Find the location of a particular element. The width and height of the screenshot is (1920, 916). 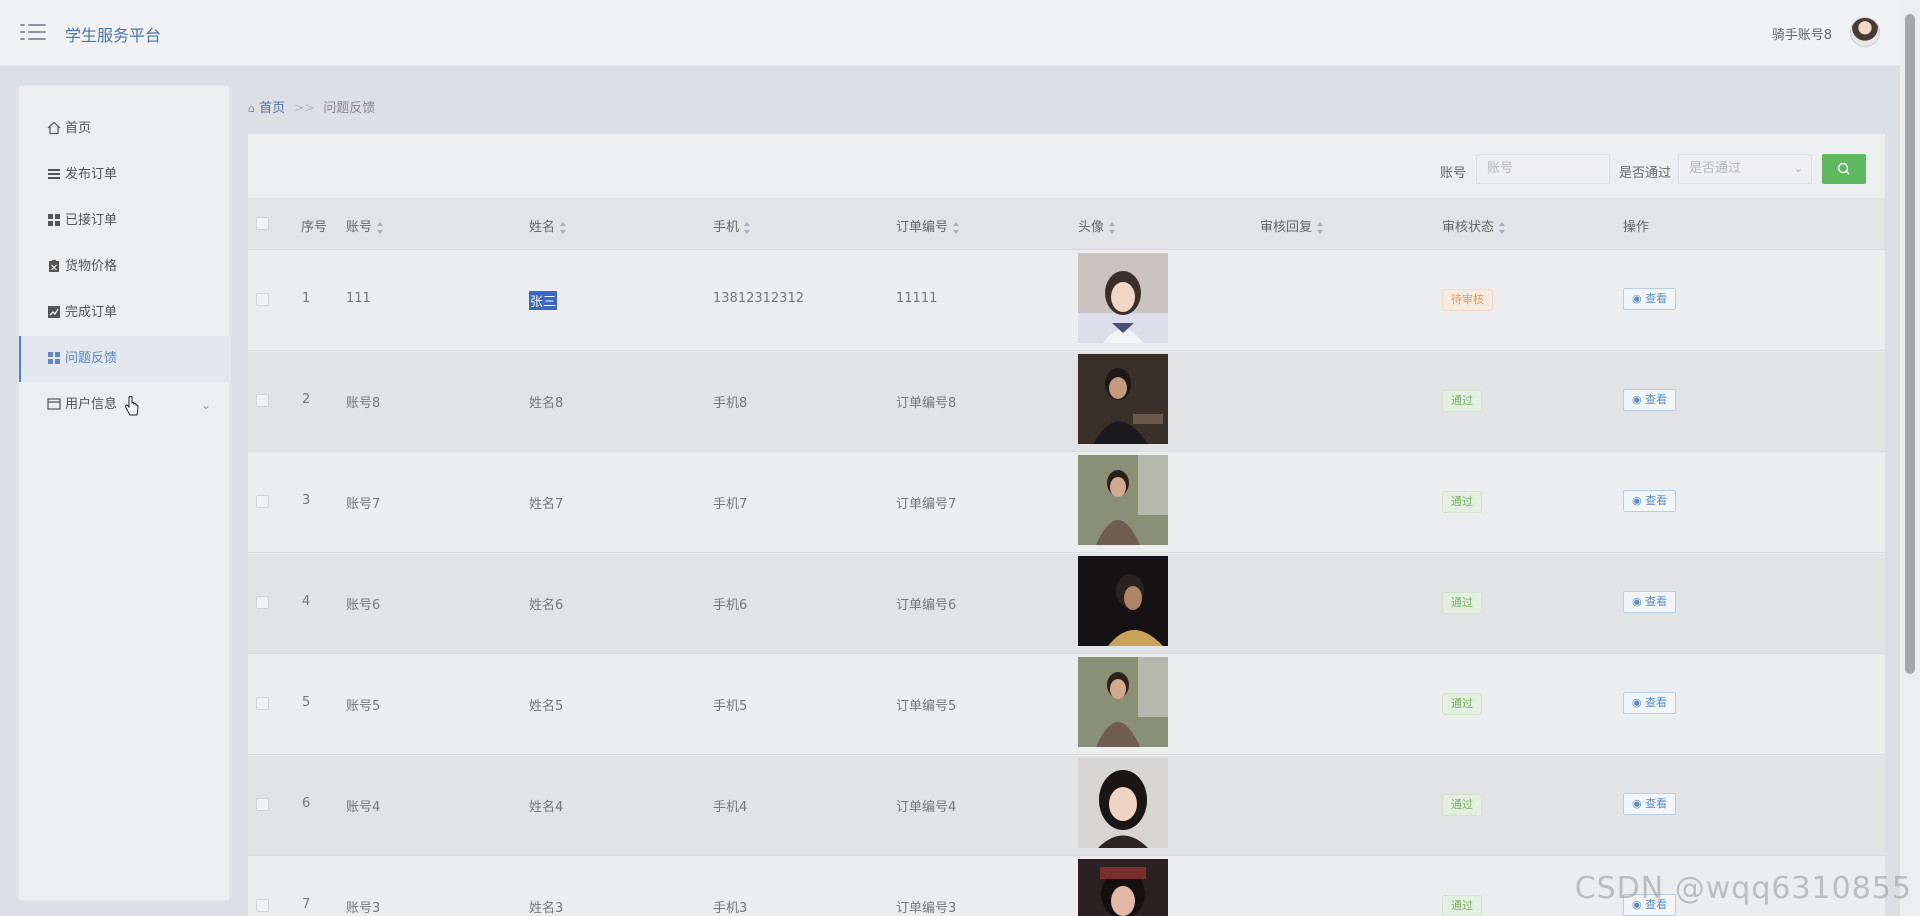

cell-account: 账号7 is located at coordinates (363, 504).